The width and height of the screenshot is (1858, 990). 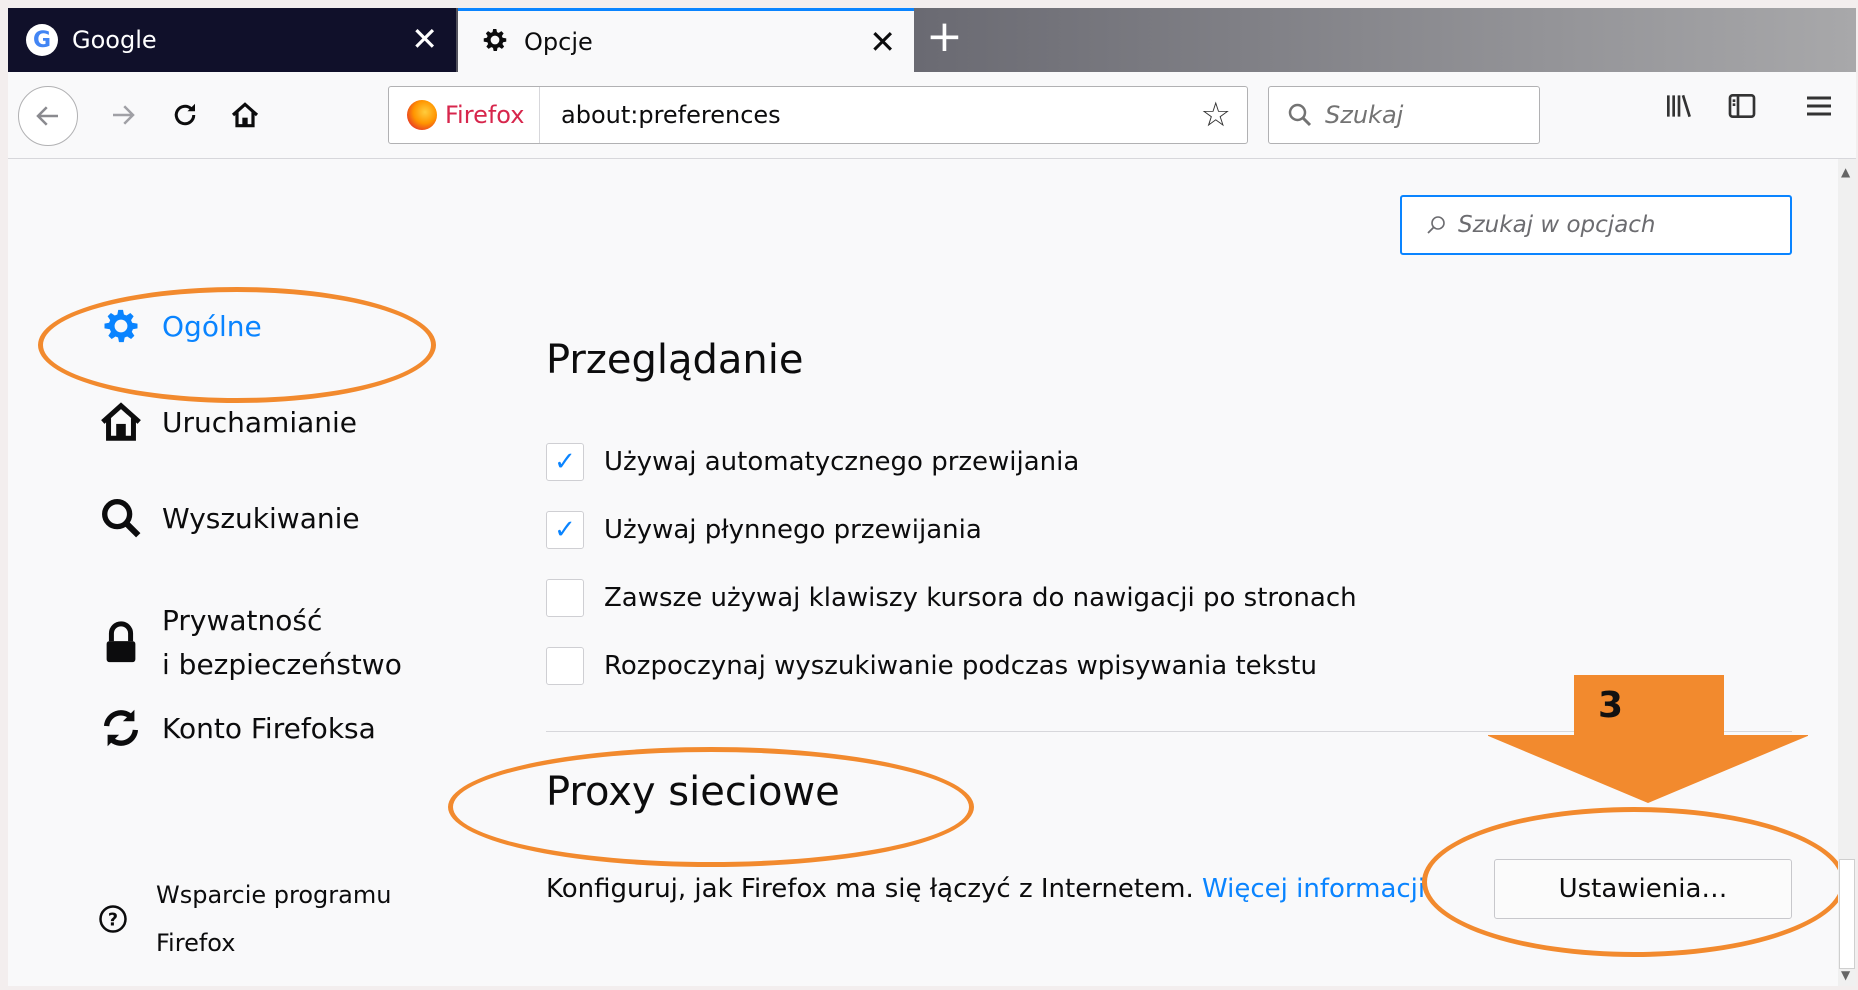 I want to click on category-sync: Konto Firefoksa, so click(x=236, y=728).